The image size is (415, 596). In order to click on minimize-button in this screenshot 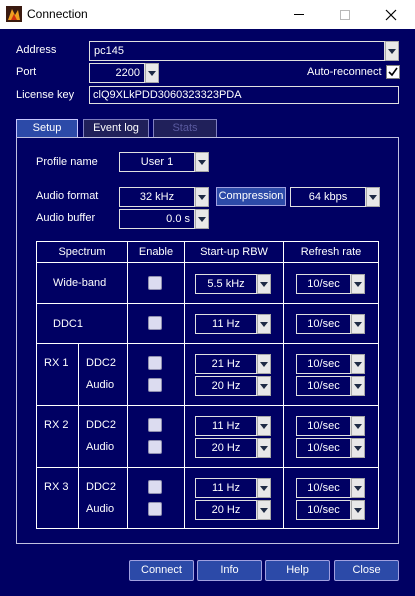, I will do `click(299, 14)`.